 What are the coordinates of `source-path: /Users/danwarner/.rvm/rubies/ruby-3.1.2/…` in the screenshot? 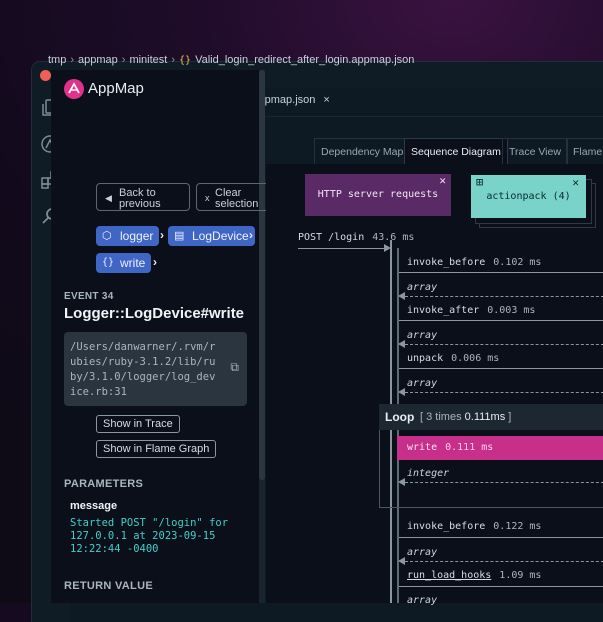 It's located at (155, 369).